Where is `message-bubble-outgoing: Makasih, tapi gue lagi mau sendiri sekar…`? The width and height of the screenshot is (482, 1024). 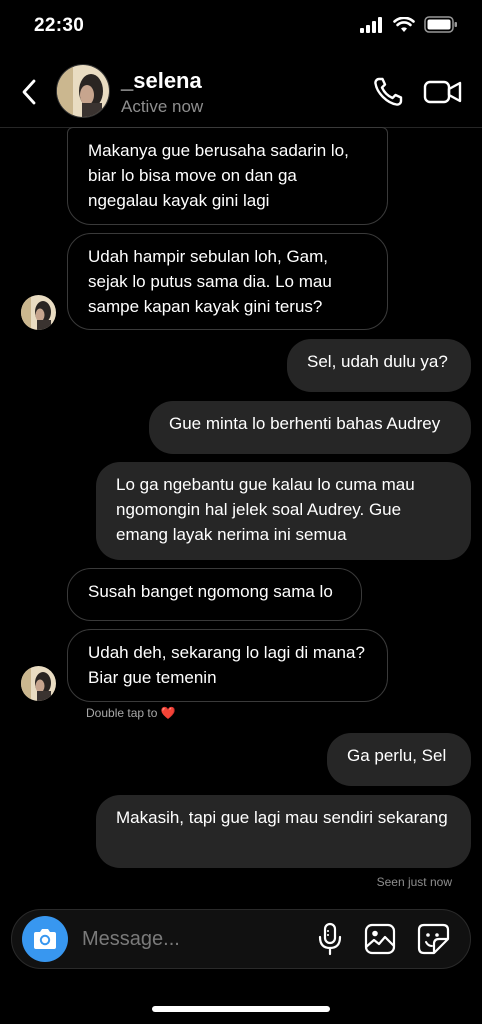 message-bubble-outgoing: Makasih, tapi gue lagi mau sendiri sekar… is located at coordinates (283, 831).